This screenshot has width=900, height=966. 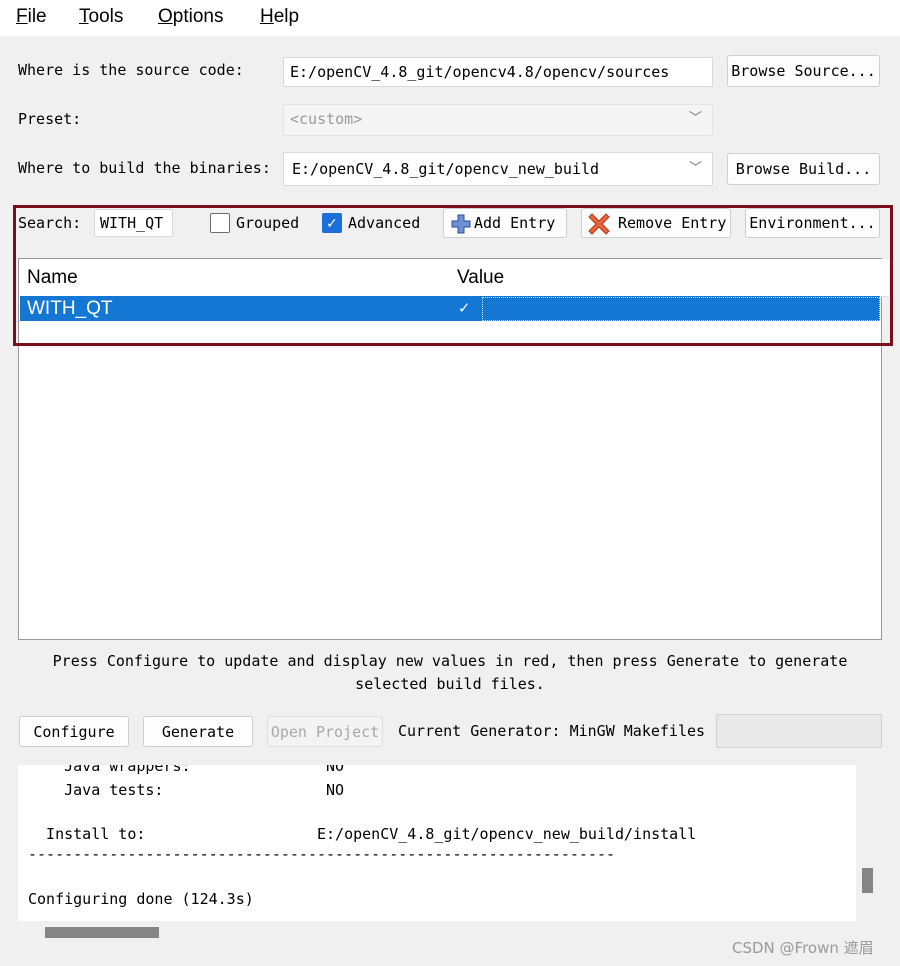 What do you see at coordinates (102, 932) in the screenshot?
I see `log-horizontal-scroll-thumb` at bounding box center [102, 932].